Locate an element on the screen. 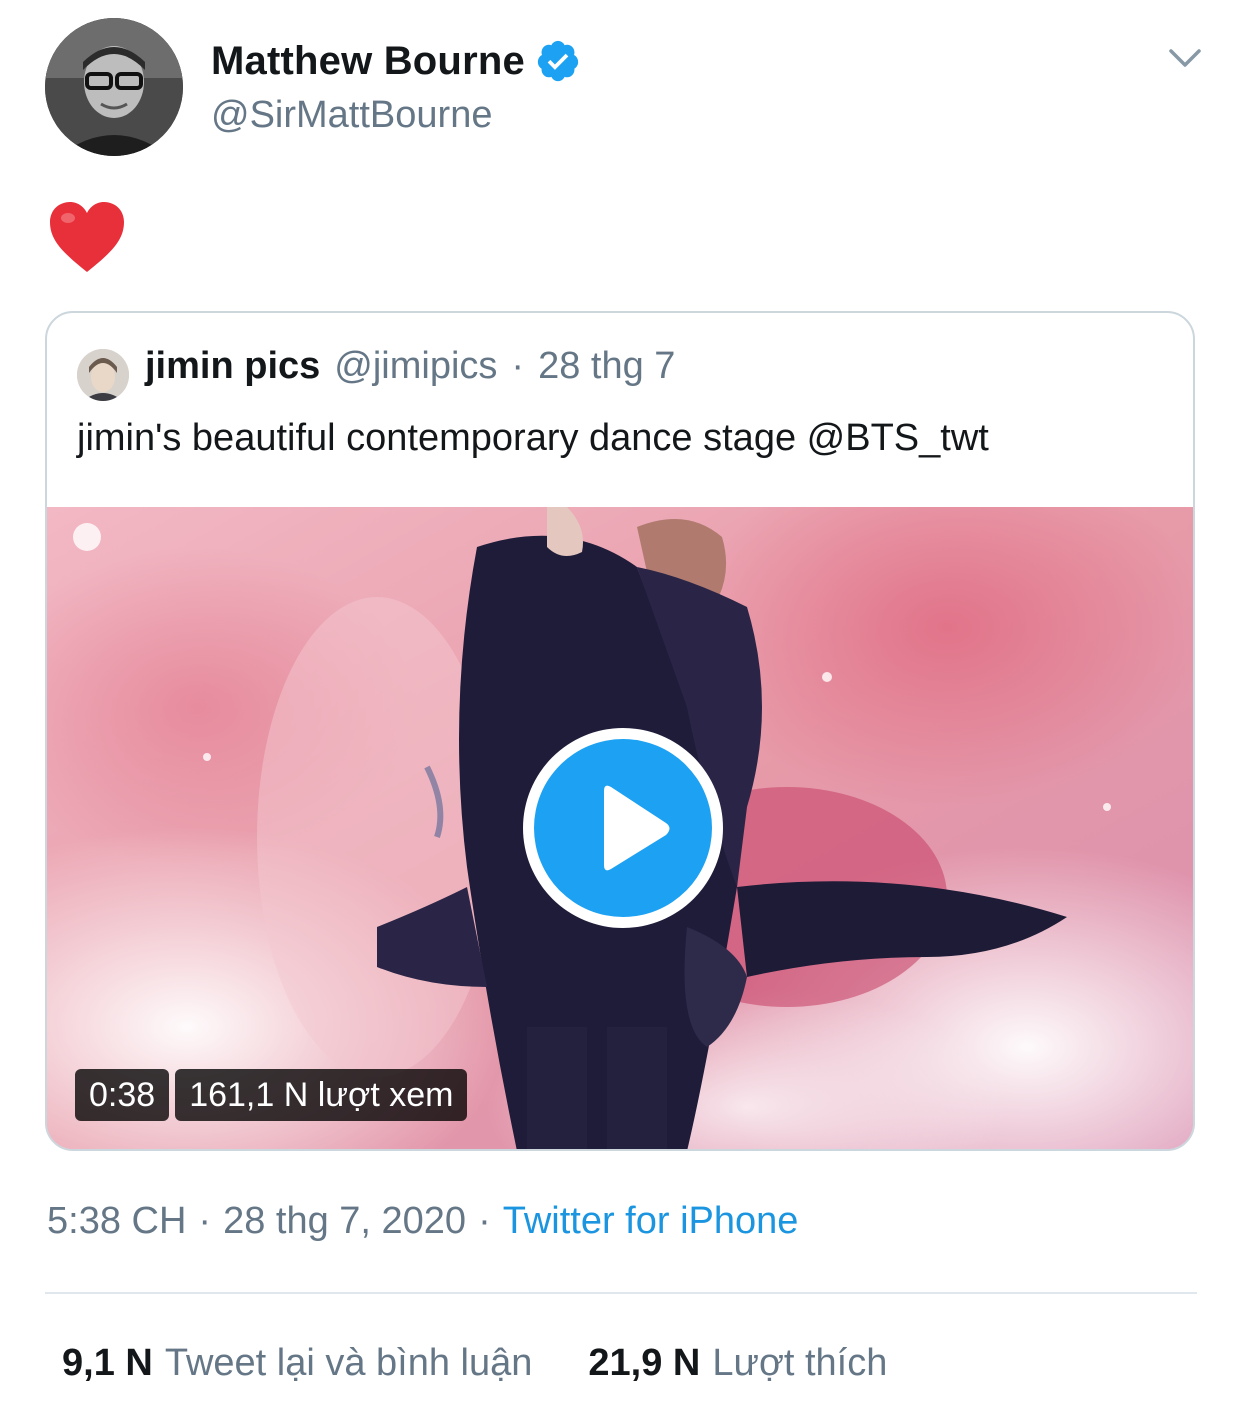 This screenshot has height=1413, width=1242. likes-label: Lượt thích is located at coordinates (800, 1363).